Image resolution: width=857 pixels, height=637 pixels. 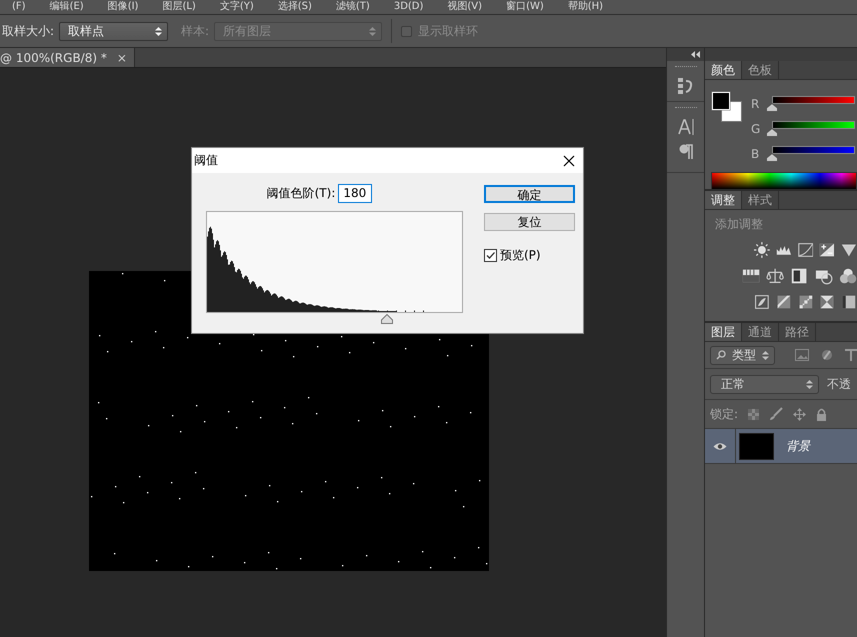 I want to click on menu-item: 帮助(H), so click(x=586, y=7).